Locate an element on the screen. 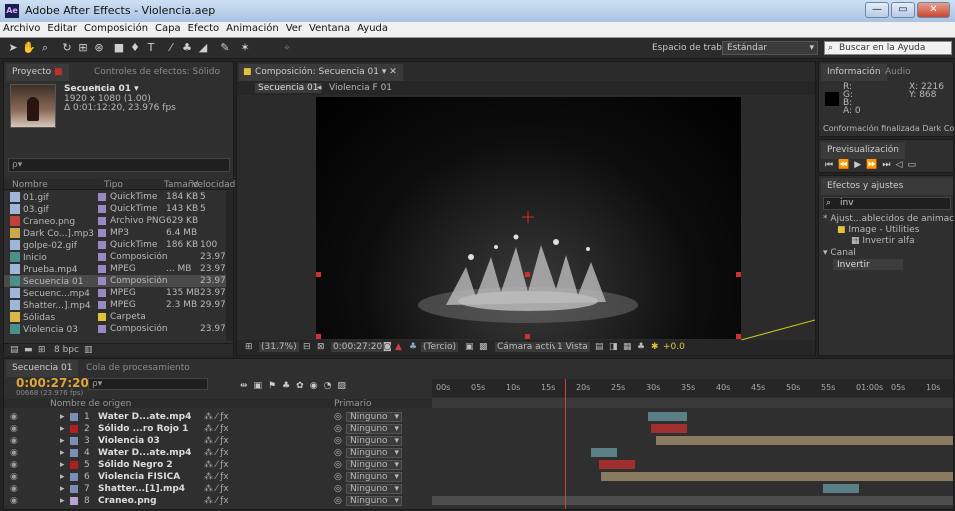  effects-tree-canal: ▾ Canal is located at coordinates (839, 253).